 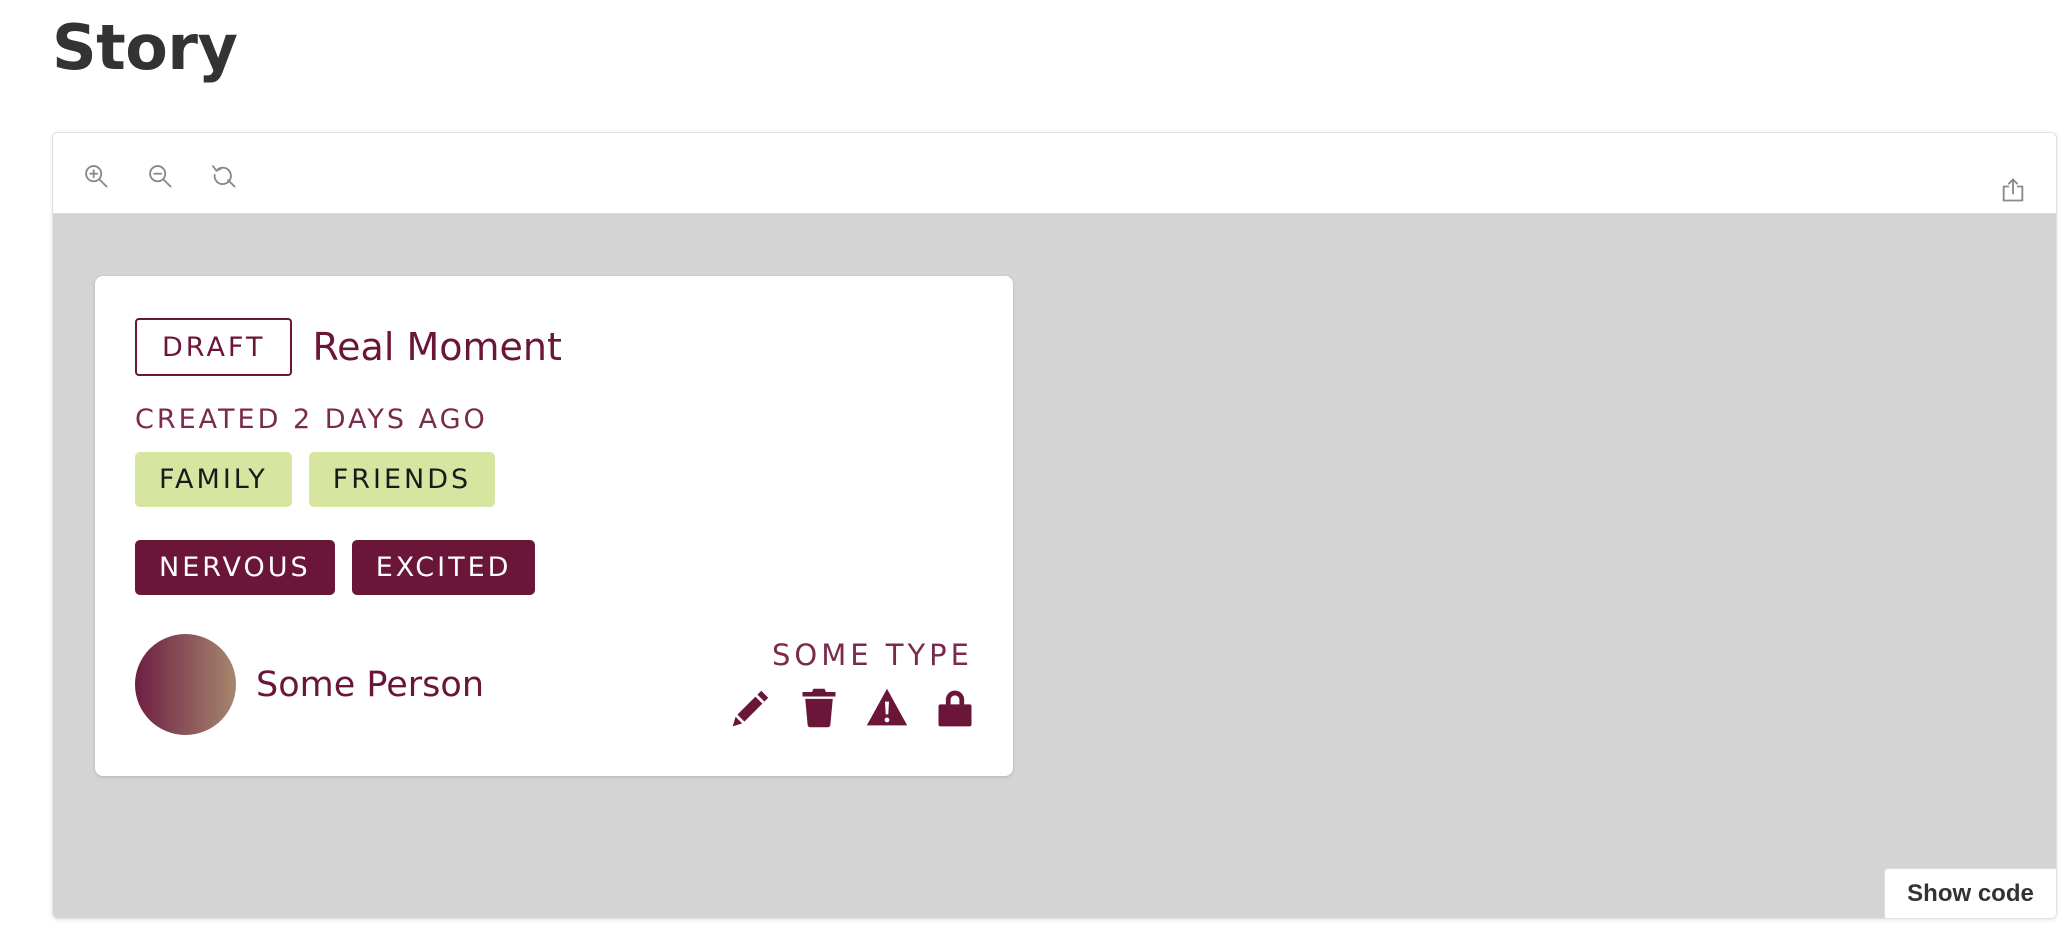 What do you see at coordinates (872, 655) in the screenshot?
I see `moment-type: SOME TYPE` at bounding box center [872, 655].